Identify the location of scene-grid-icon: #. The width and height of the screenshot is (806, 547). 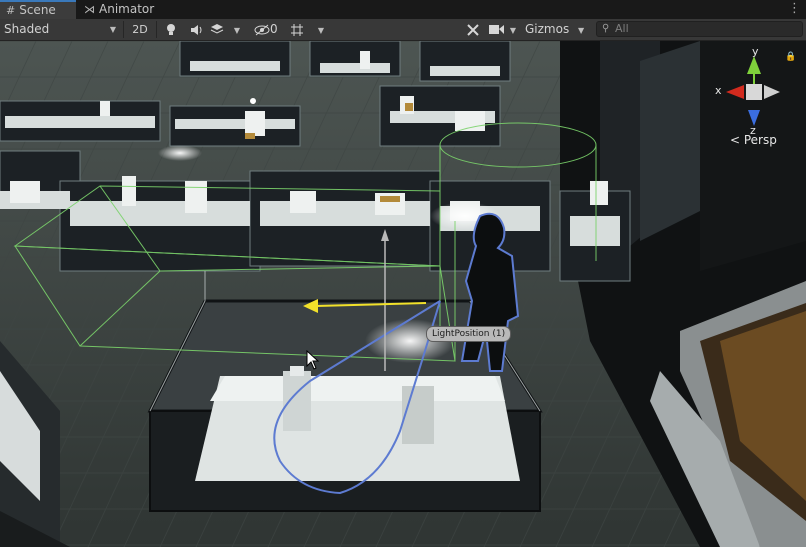
(11, 10).